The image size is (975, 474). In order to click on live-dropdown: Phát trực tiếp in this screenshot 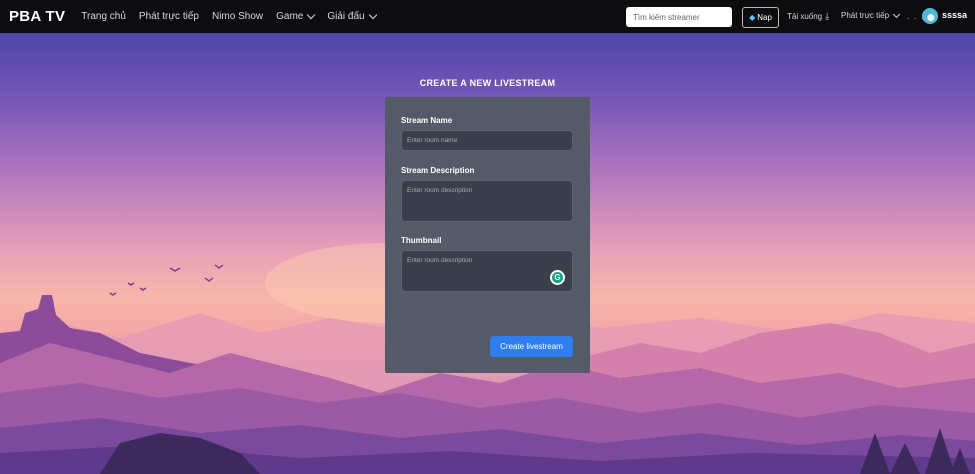, I will do `click(871, 15)`.